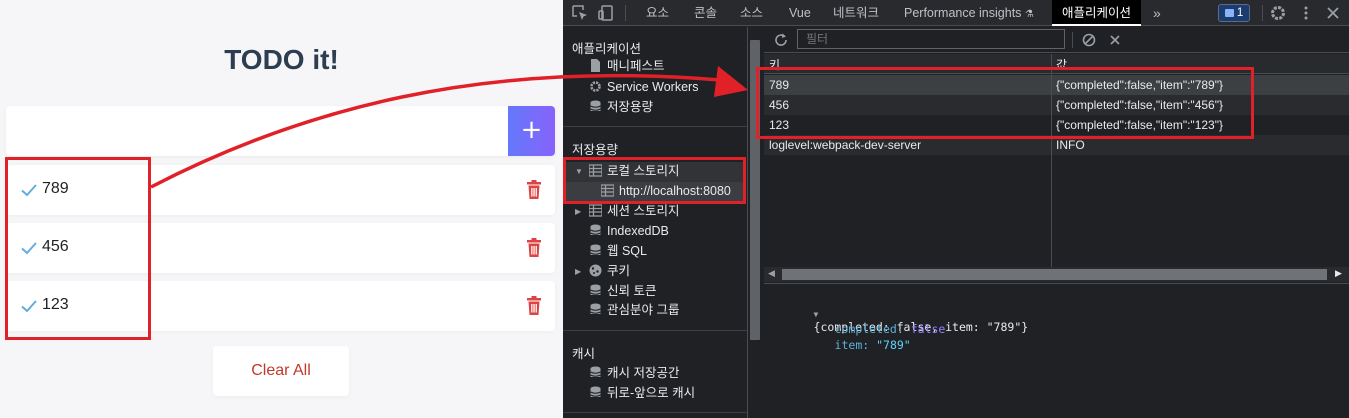 This screenshot has height=418, width=1349. What do you see at coordinates (1157, 13) in the screenshot?
I see `more-tabs-icon: »` at bounding box center [1157, 13].